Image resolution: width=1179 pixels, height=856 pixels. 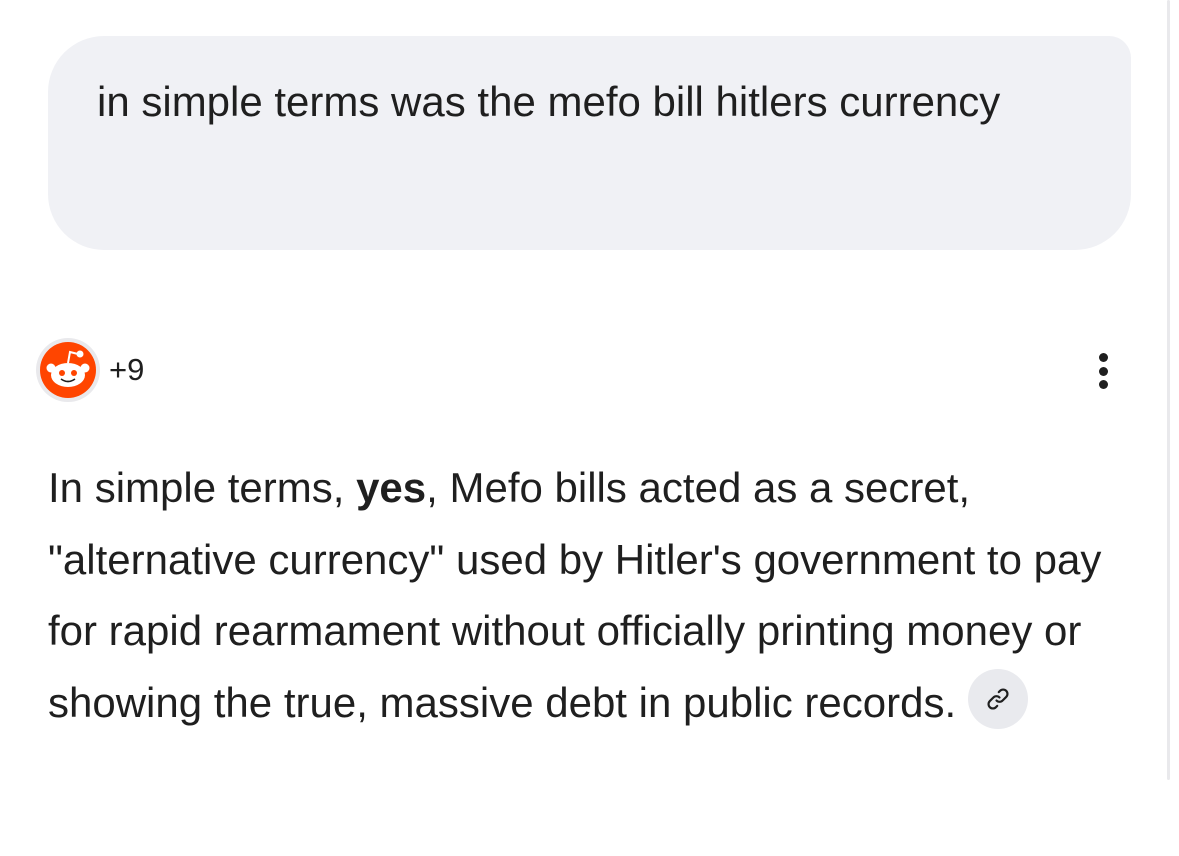 I want to click on answer-bold: yes, so click(x=391, y=487).